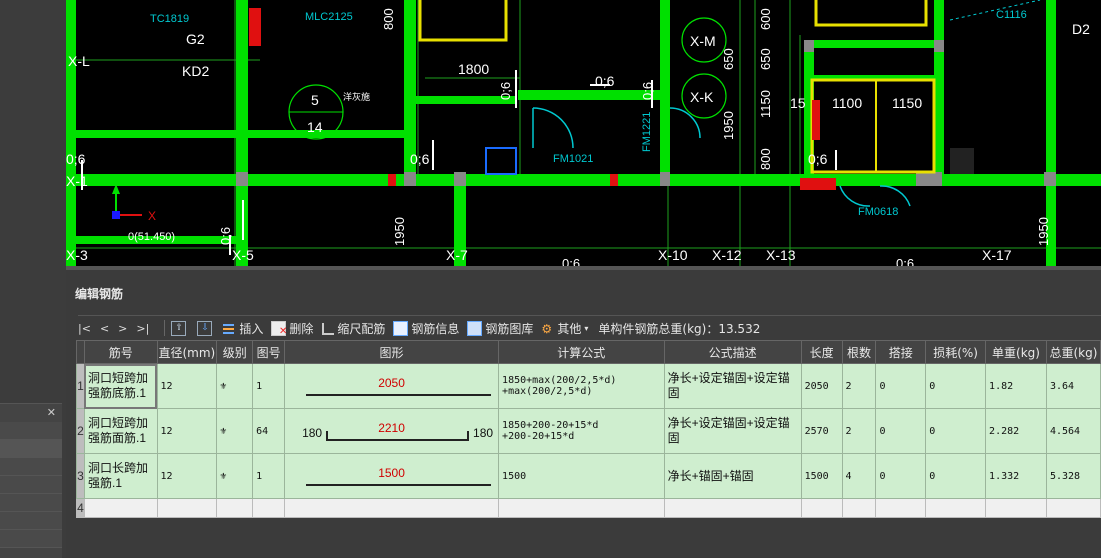 The width and height of the screenshot is (1101, 558). What do you see at coordinates (1016, 352) in the screenshot?
I see `column-header: 单重(kg)` at bounding box center [1016, 352].